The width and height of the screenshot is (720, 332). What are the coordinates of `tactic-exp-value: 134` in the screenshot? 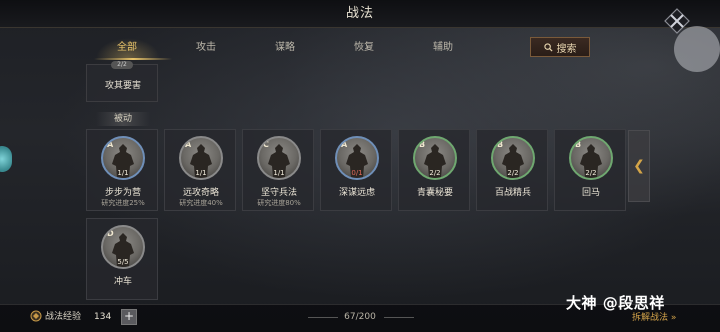 It's located at (103, 317).